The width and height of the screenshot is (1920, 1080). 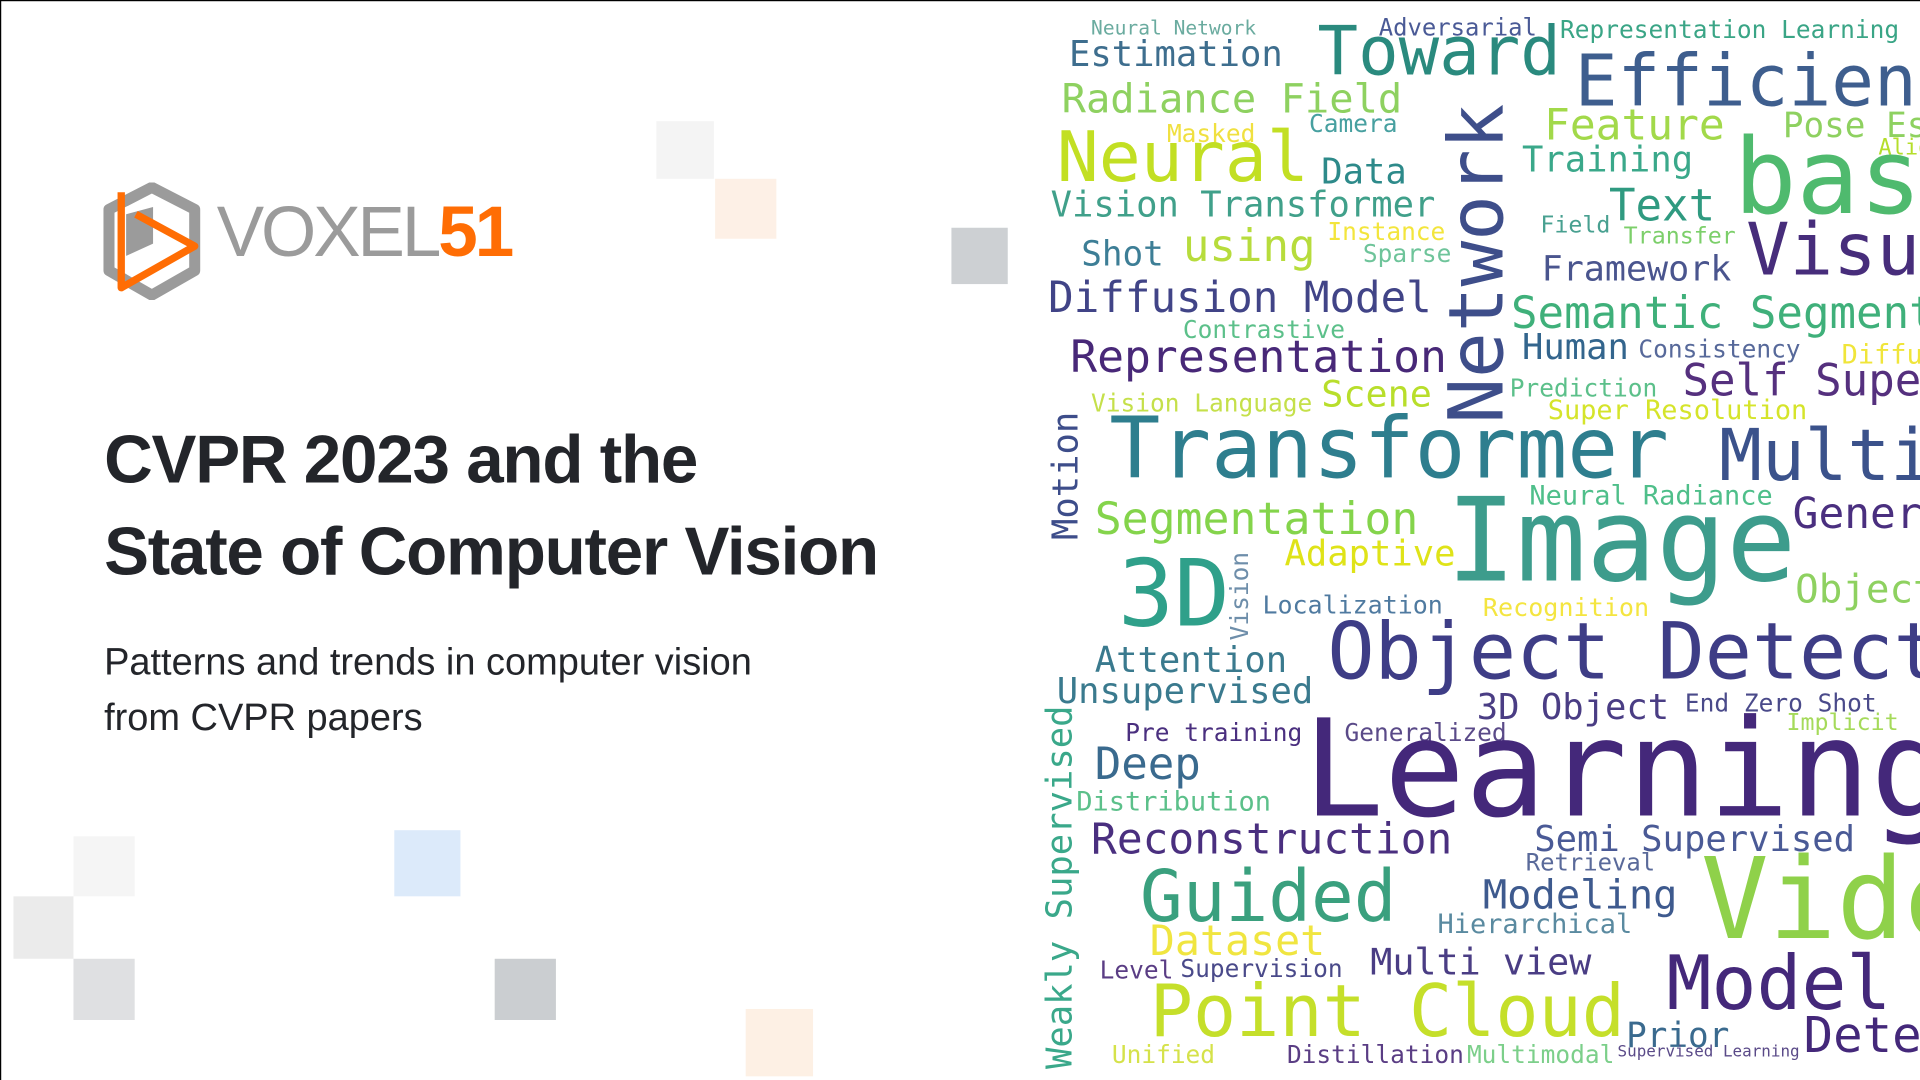 I want to click on word-cloud-word: Multimodal, so click(x=1540, y=1054).